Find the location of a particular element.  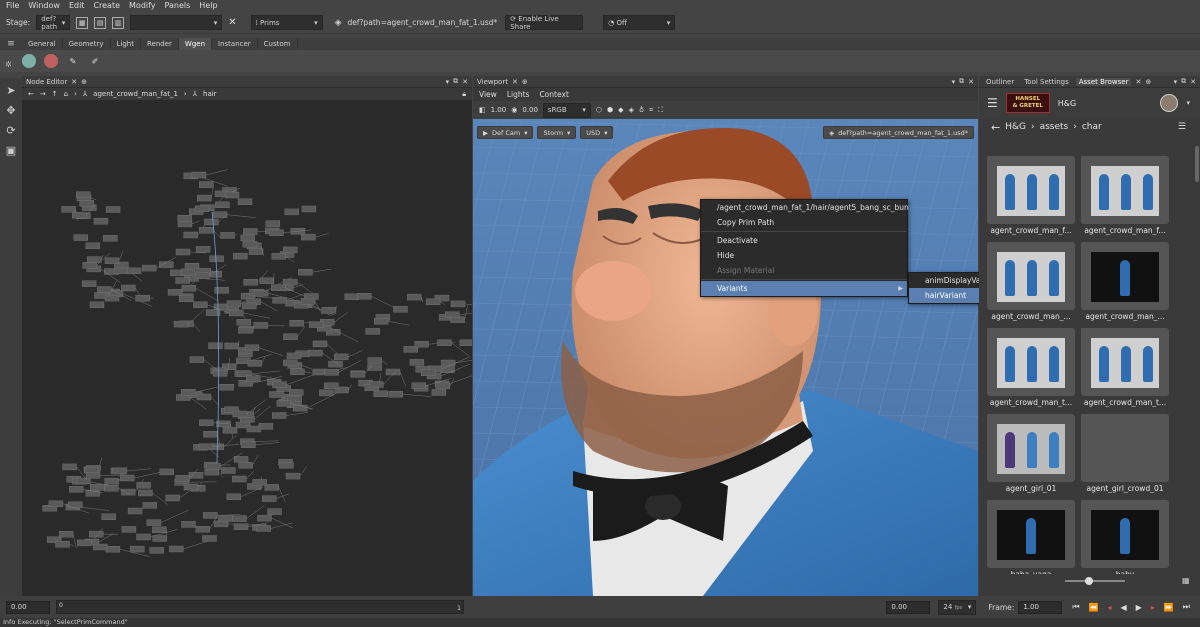

stage-dropdown: def?path ▾ is located at coordinates (53, 23).